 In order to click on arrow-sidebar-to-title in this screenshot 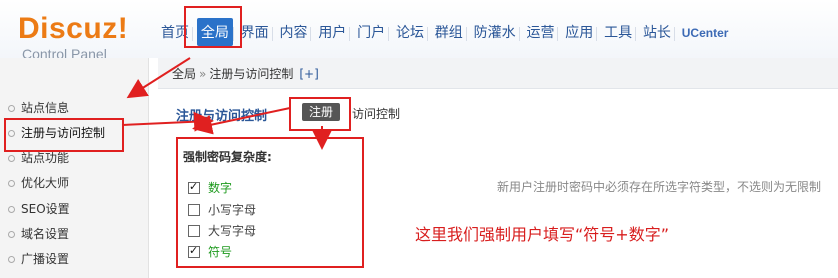, I will do `click(167, 121)`.